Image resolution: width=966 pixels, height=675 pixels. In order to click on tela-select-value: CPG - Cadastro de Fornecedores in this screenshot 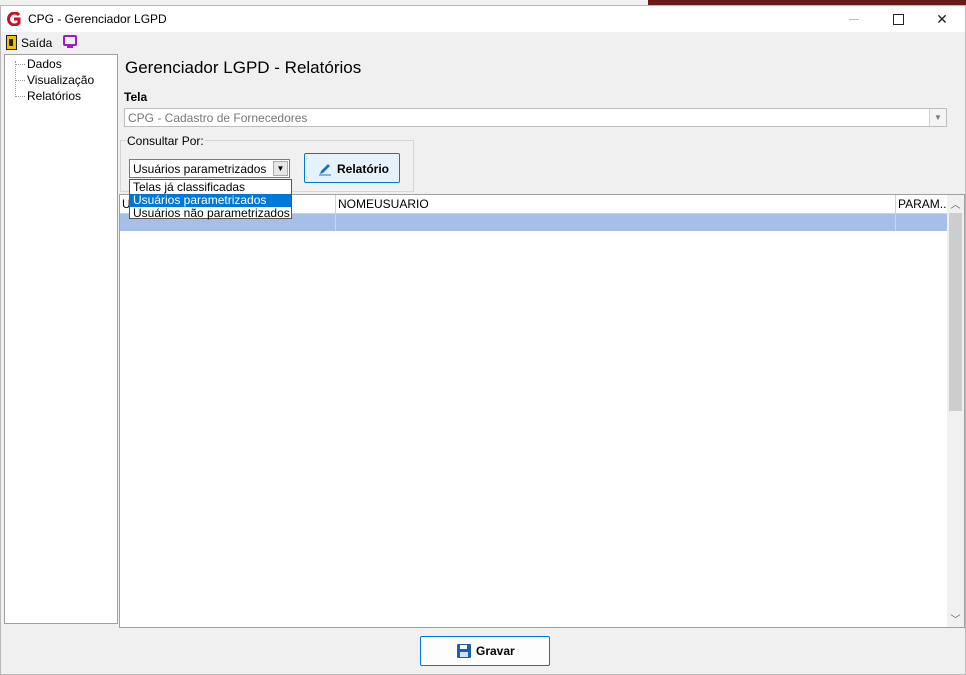, I will do `click(218, 118)`.